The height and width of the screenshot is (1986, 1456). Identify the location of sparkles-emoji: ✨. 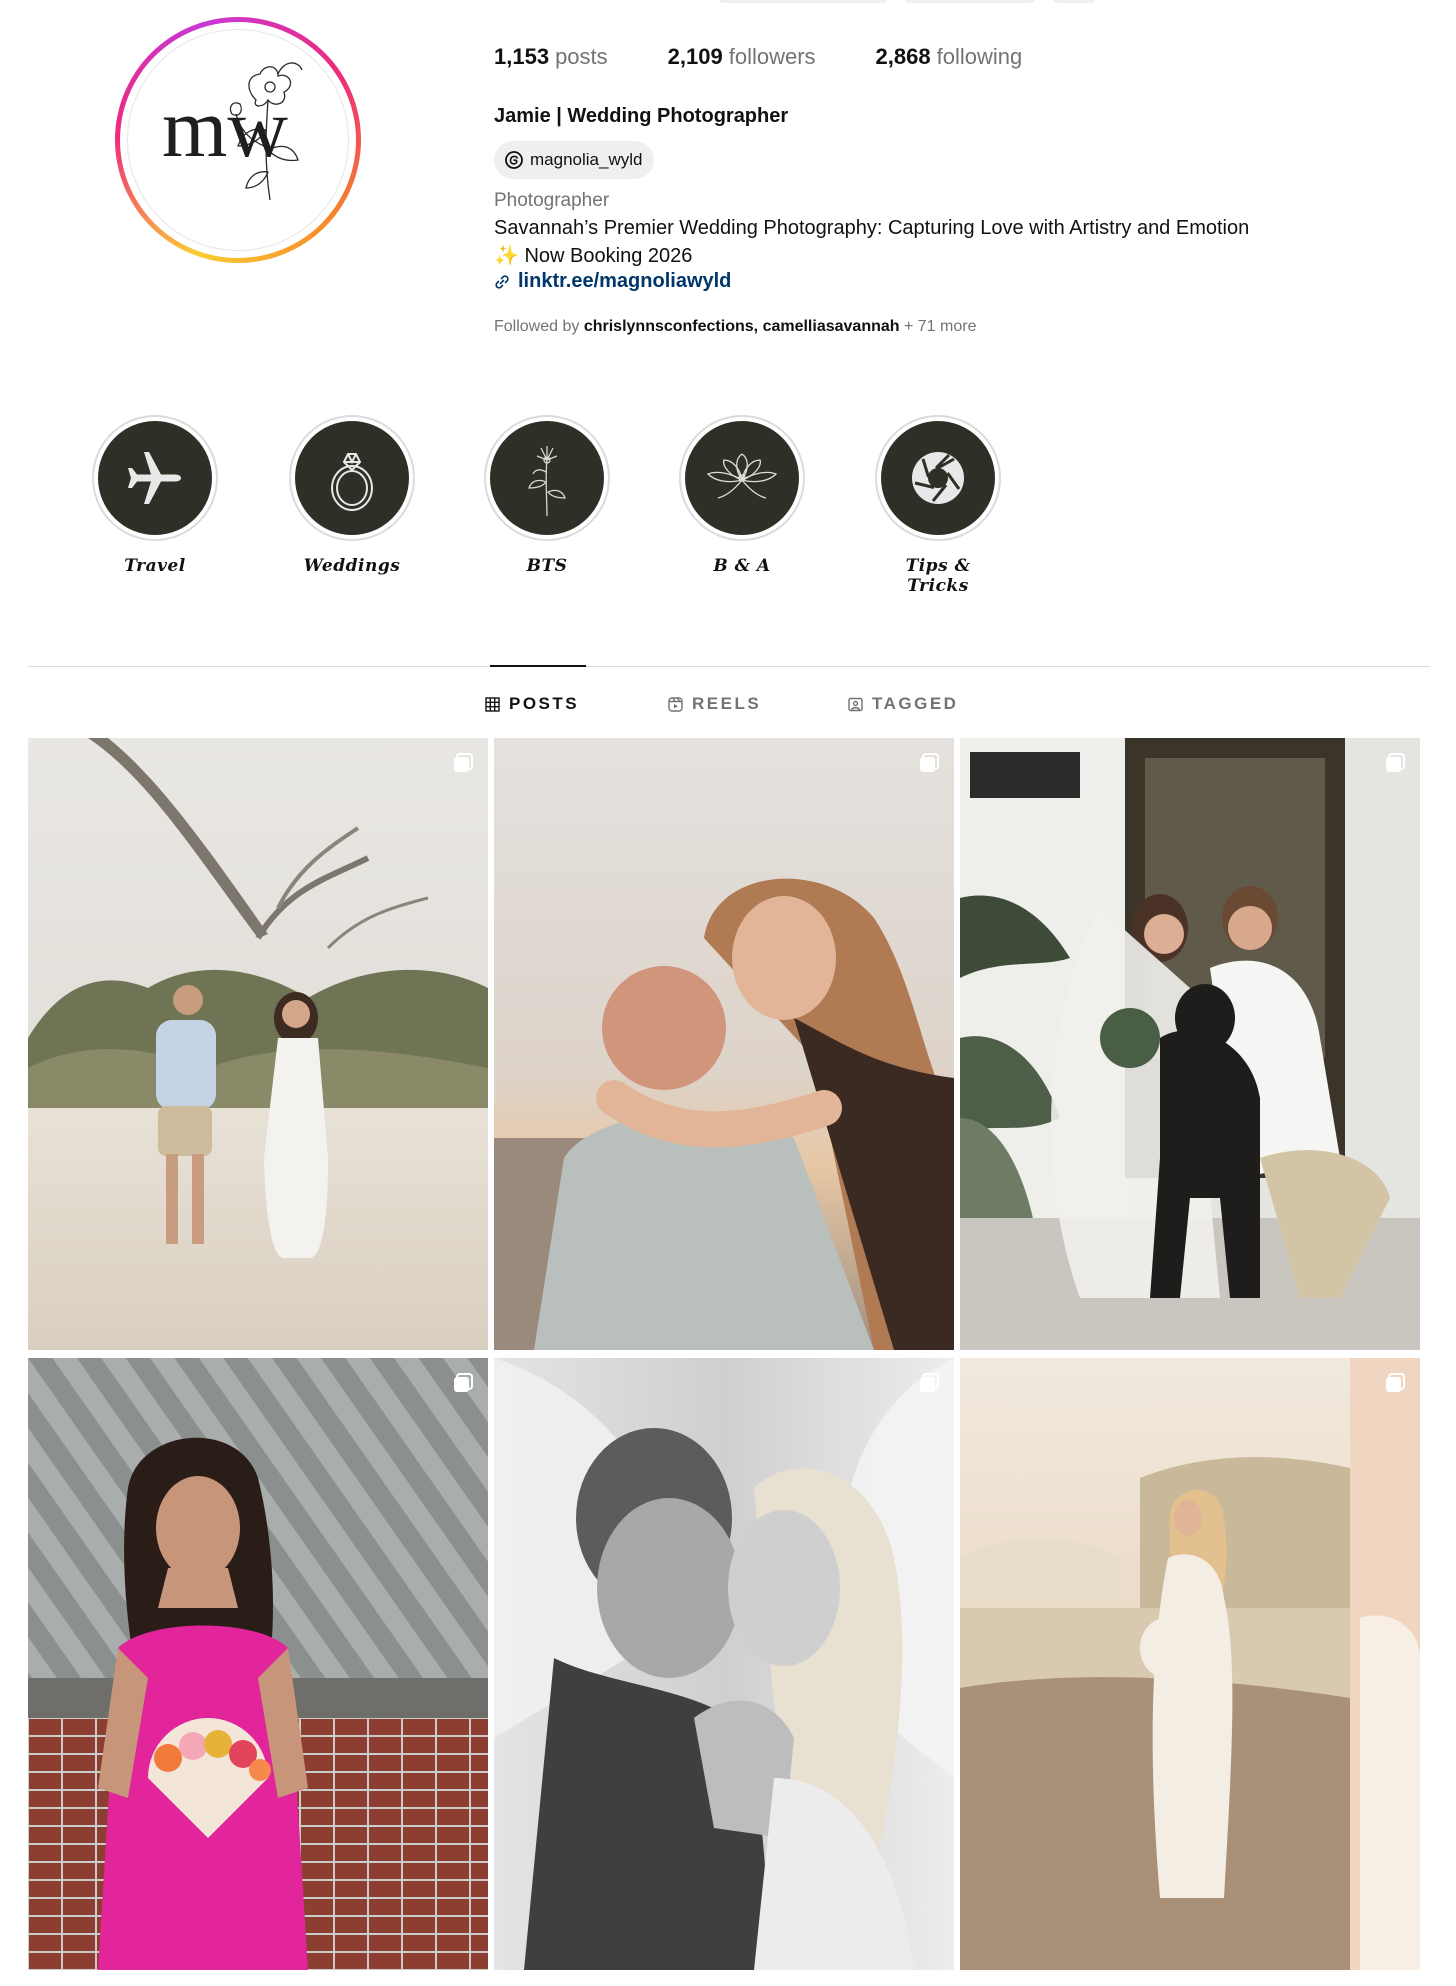
(506, 256).